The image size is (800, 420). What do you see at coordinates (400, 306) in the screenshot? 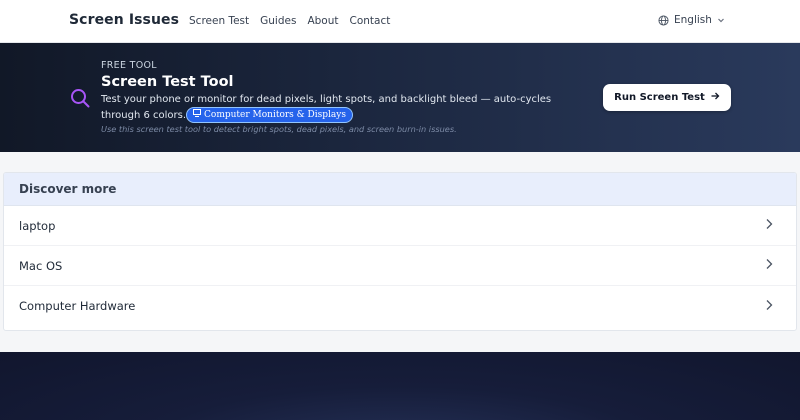
I see `discover-item: Computer Hardware` at bounding box center [400, 306].